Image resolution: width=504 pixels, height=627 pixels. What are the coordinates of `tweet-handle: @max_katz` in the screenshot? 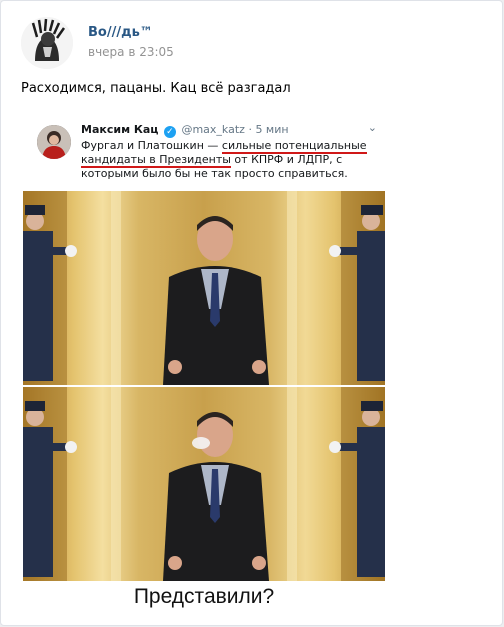 It's located at (213, 129).